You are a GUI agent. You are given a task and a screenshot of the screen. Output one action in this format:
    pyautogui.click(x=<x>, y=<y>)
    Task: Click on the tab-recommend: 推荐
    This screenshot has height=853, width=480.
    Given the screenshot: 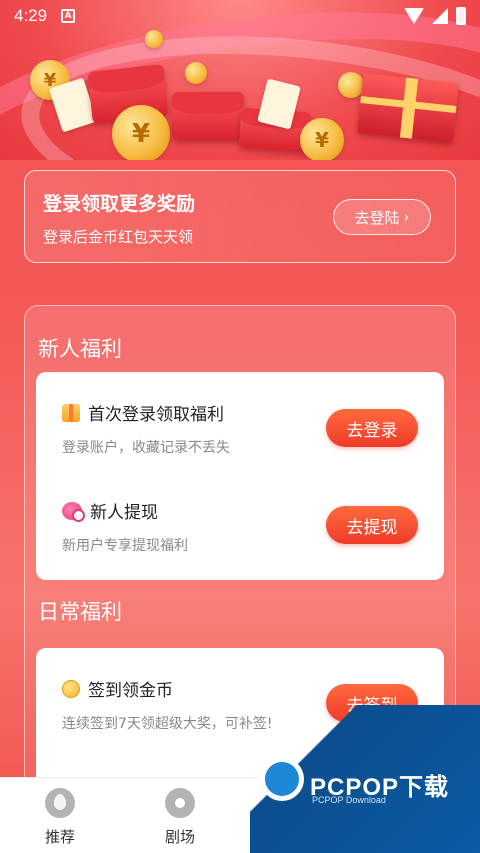 What is the action you would take?
    pyautogui.click(x=60, y=815)
    